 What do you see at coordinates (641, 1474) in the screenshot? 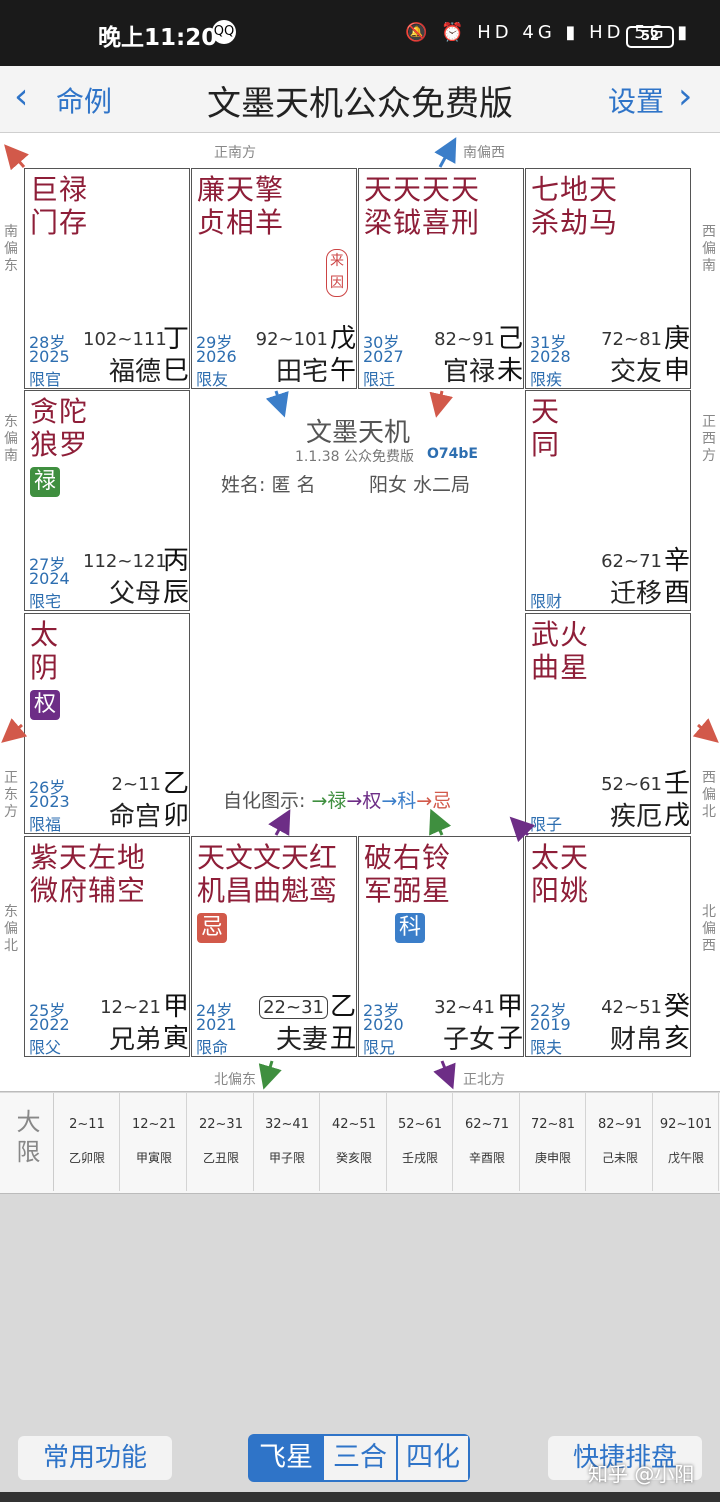
I see `watermark: 知乎 @小阳` at bounding box center [641, 1474].